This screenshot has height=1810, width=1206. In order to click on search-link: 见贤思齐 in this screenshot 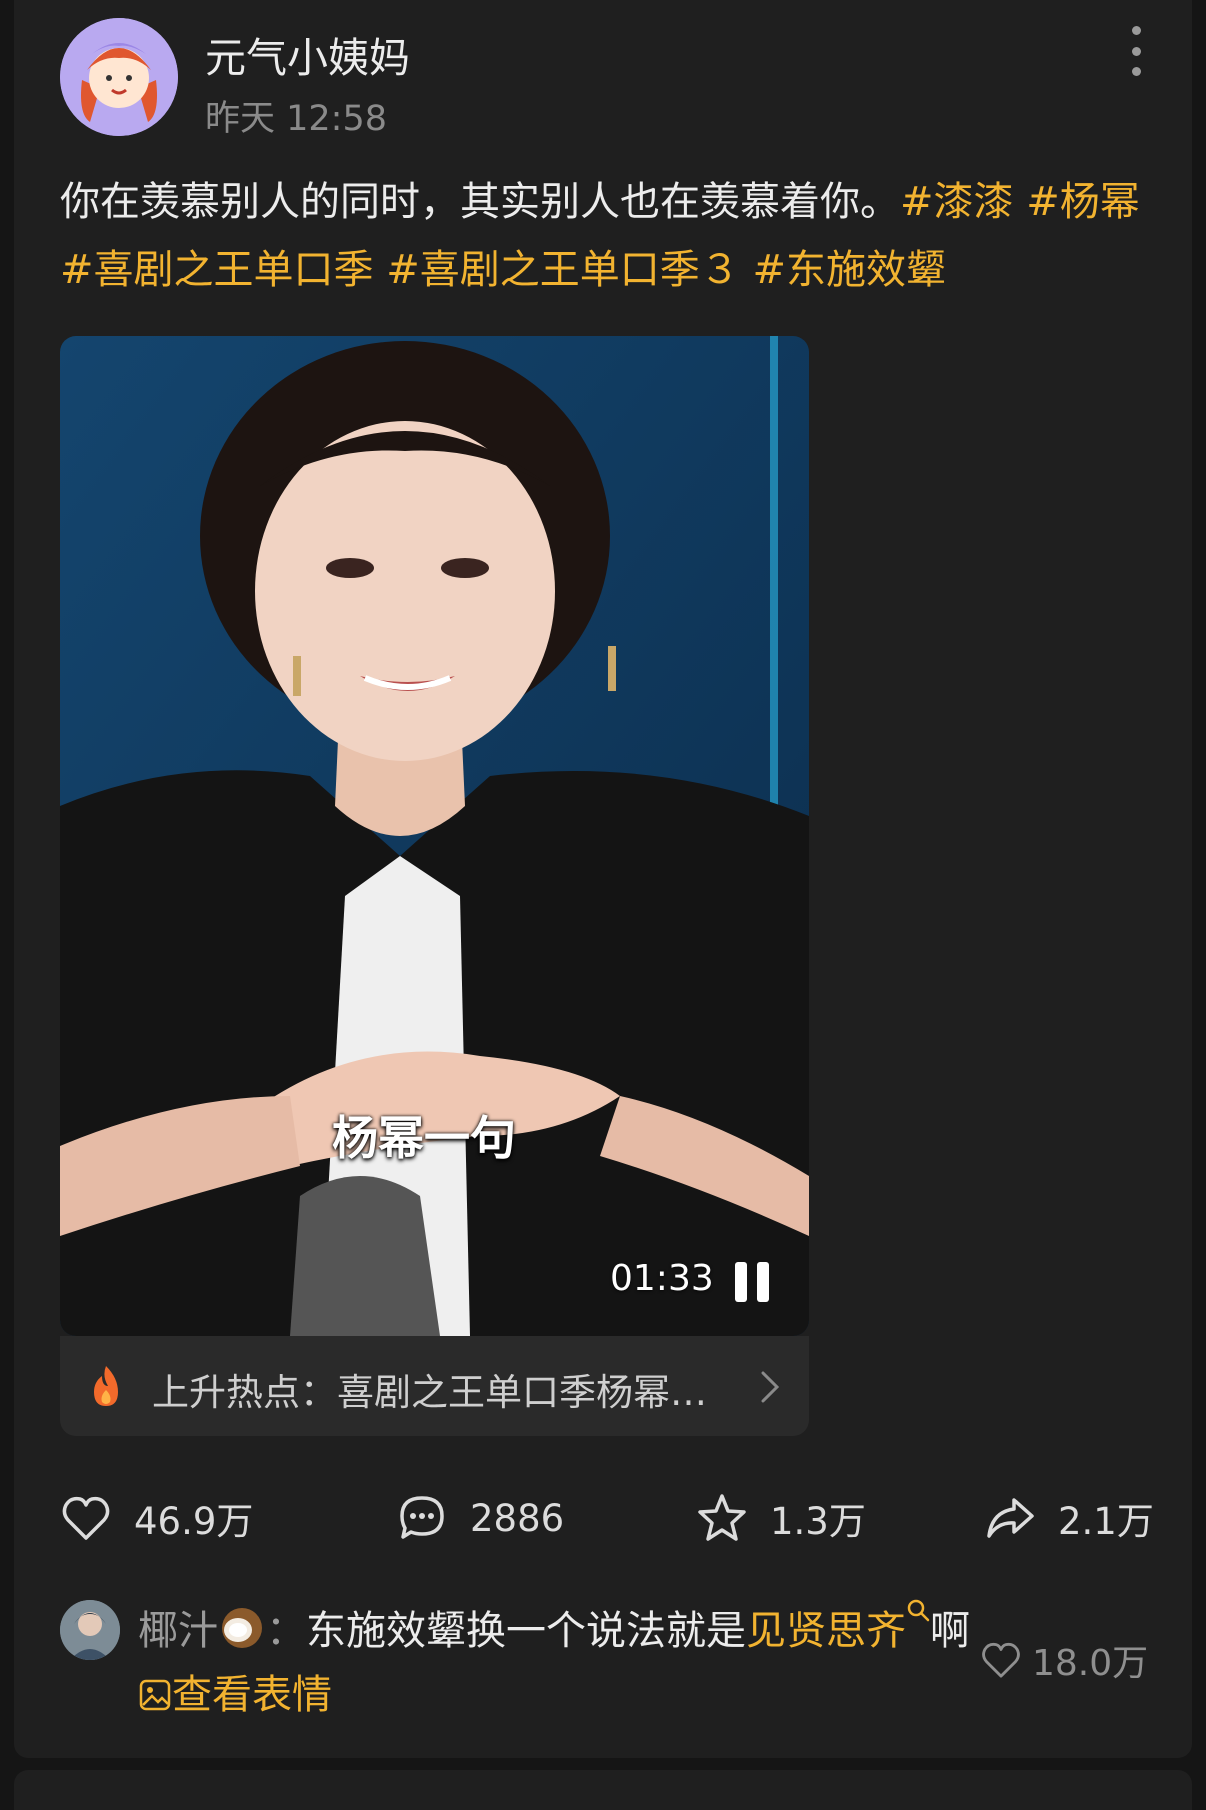, I will do `click(826, 1631)`.